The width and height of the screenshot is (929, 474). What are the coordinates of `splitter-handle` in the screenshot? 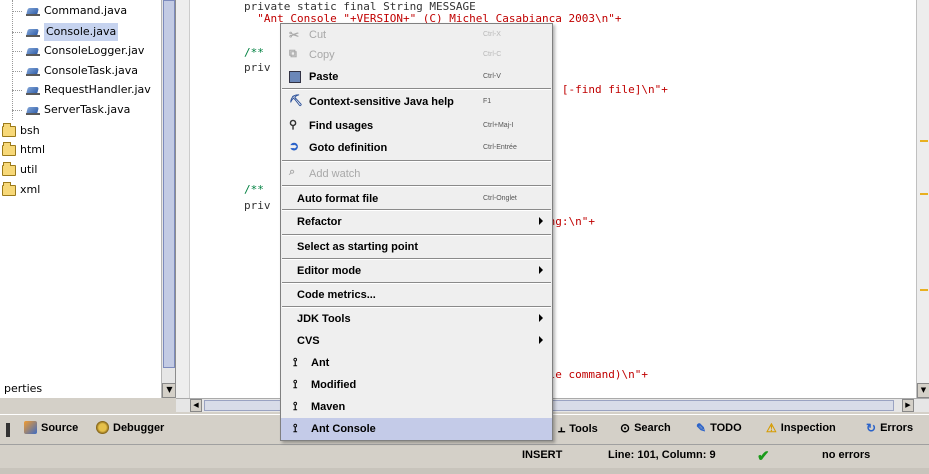 It's located at (8, 430).